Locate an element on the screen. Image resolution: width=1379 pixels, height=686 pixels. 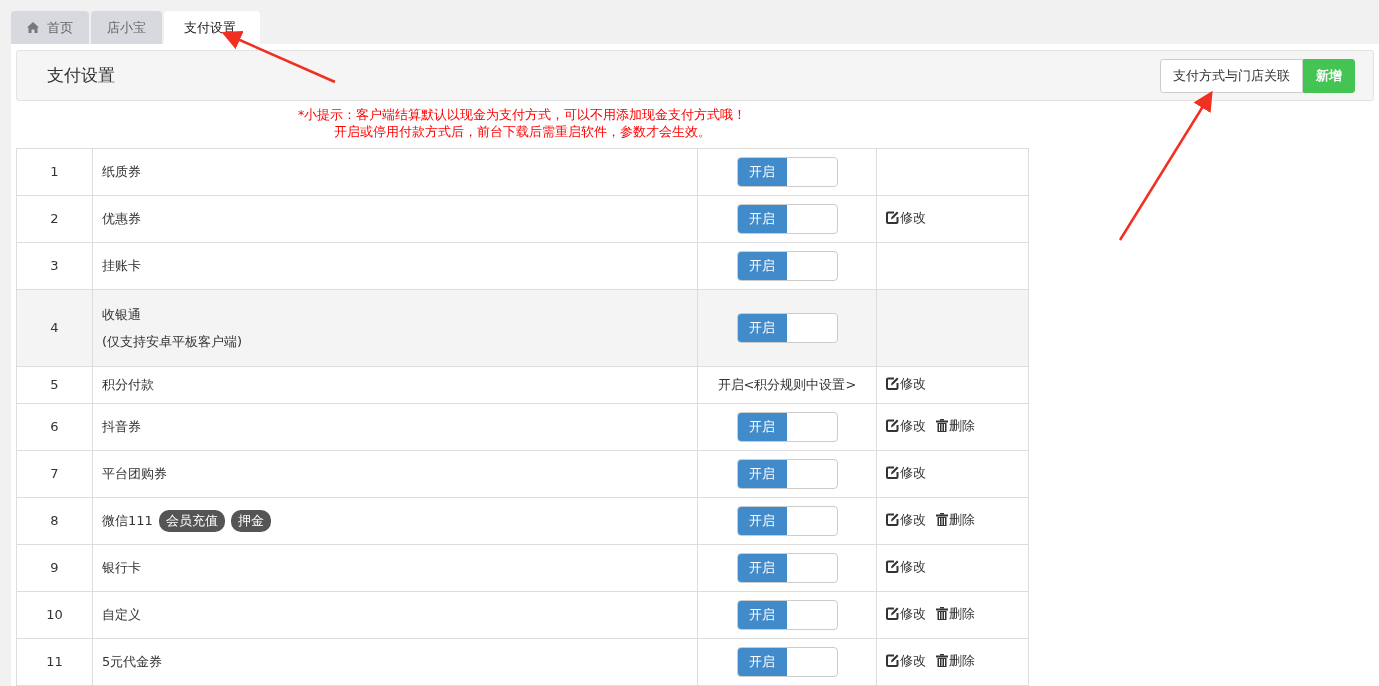
table-cell: 4 is located at coordinates (54, 328).